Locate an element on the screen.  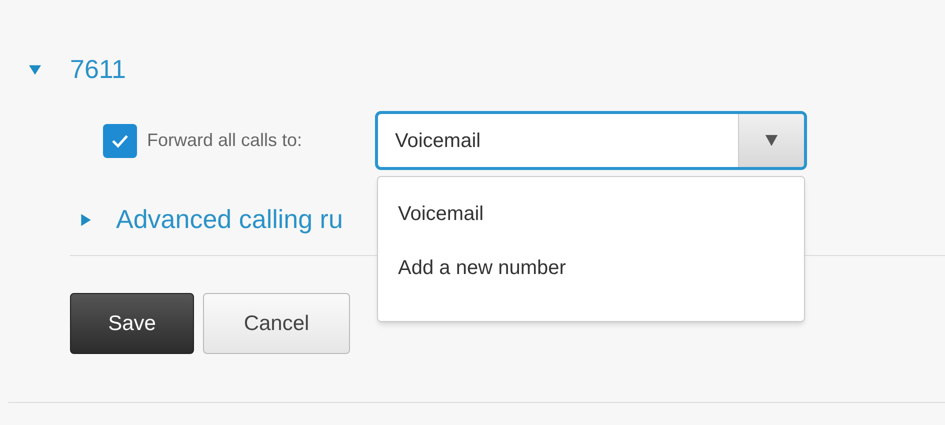
save-button: Save is located at coordinates (132, 323).